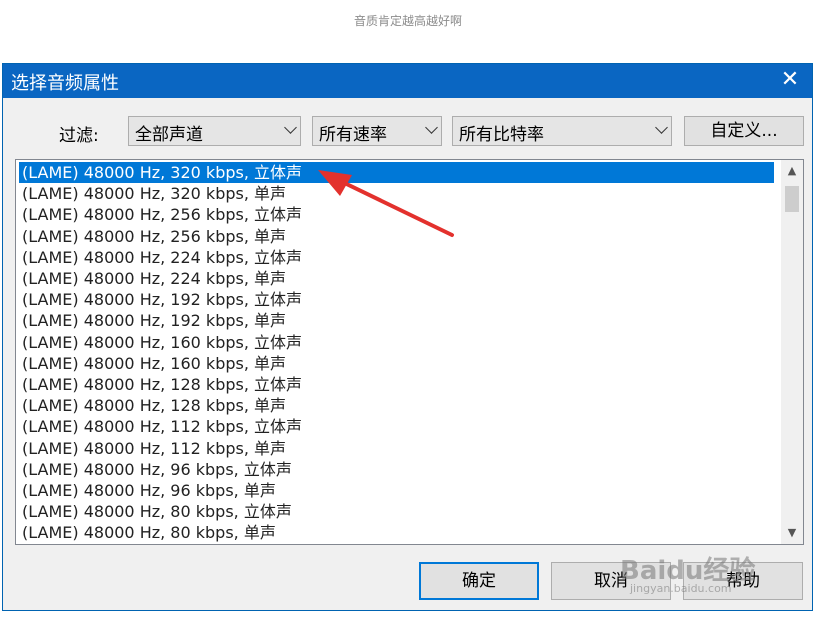  I want to click on list-item: (LAME) 48000 Hz, 112 kbps, 立体声, so click(396, 426).